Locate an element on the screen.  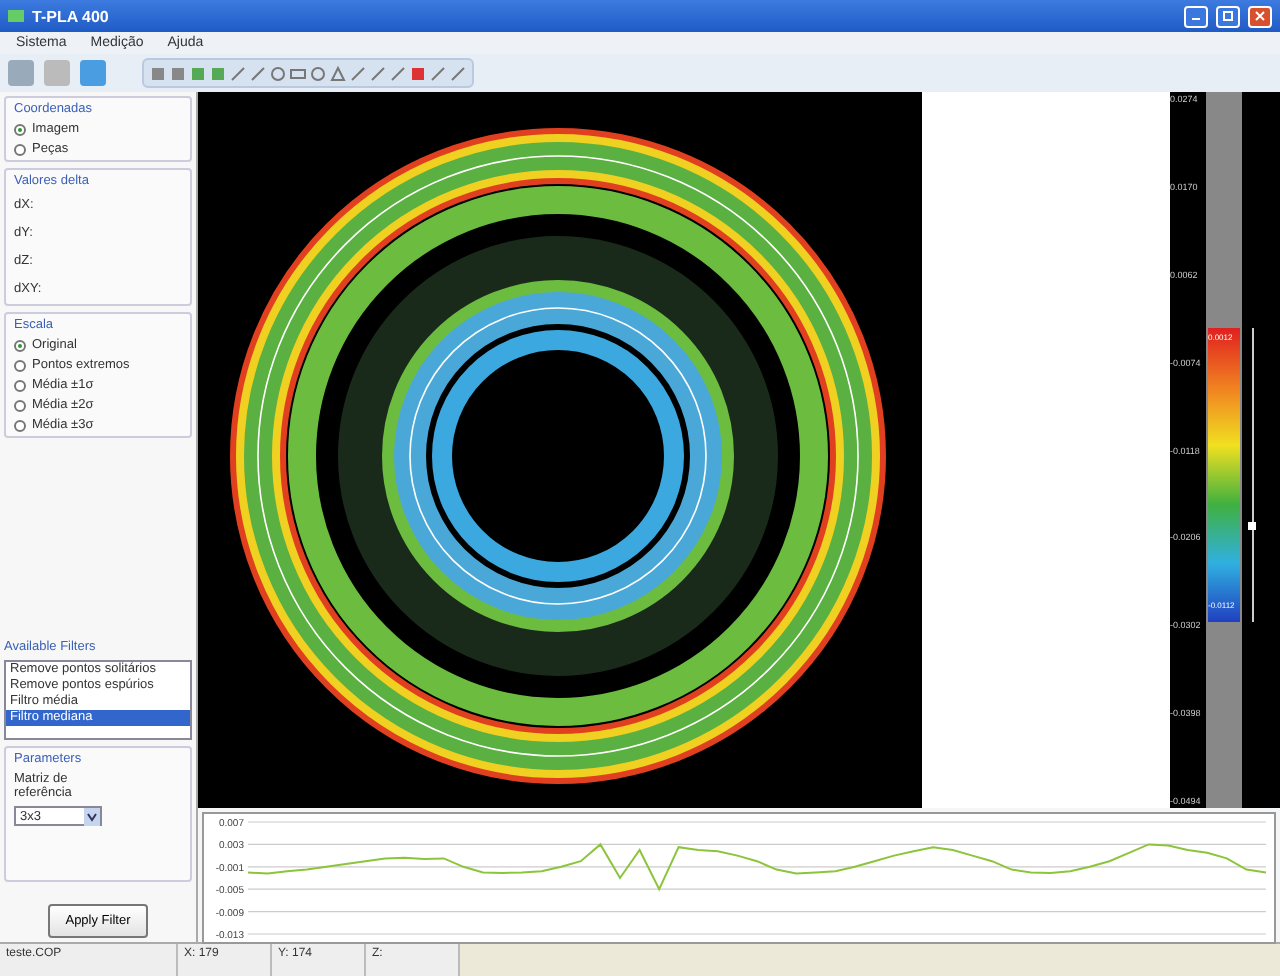
monitor-icon is located at coordinates (93, 73).